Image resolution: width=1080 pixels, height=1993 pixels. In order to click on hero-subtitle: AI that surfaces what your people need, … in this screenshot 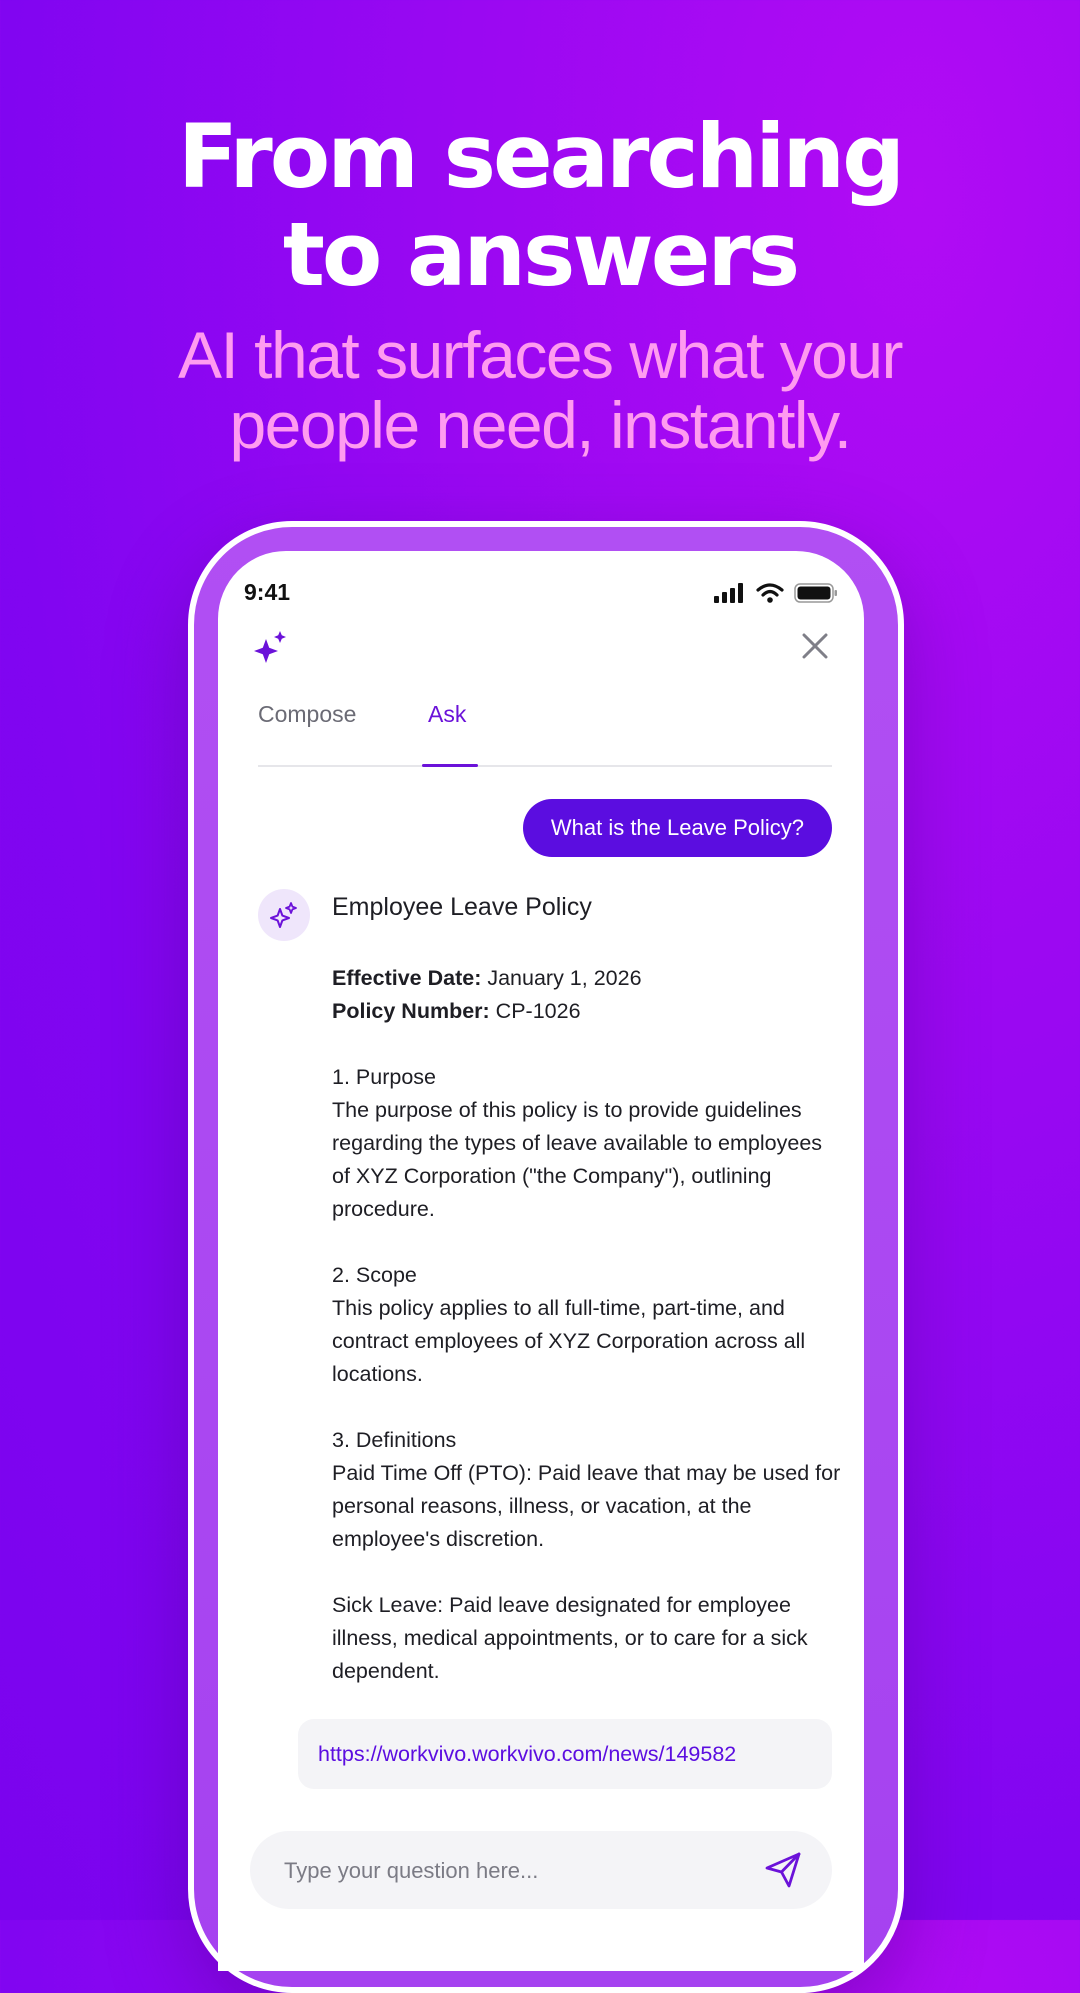, I will do `click(540, 390)`.